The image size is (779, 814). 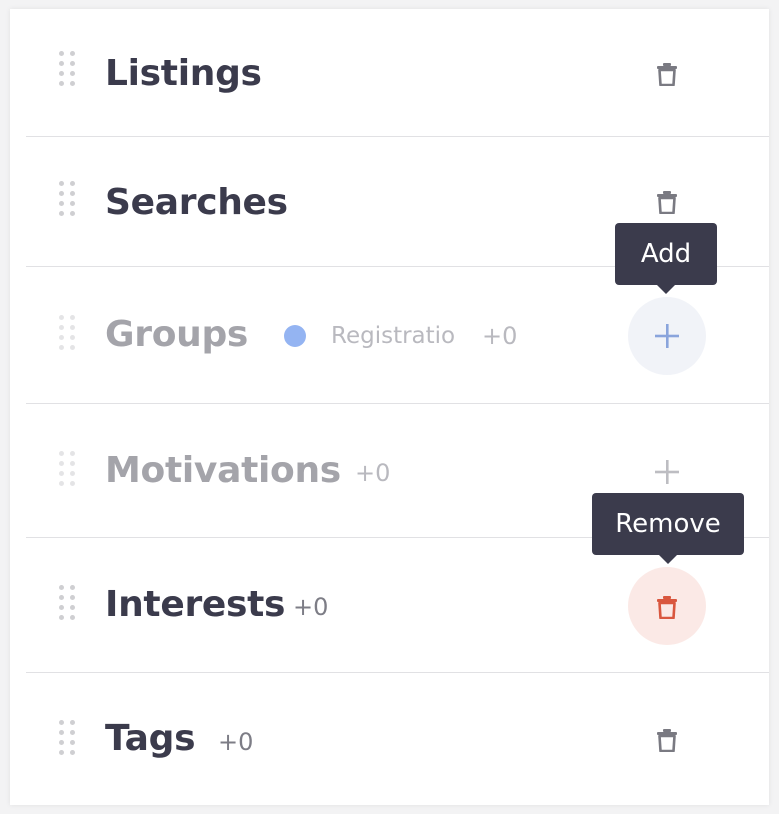 What do you see at coordinates (295, 336) in the screenshot?
I see `tag-color-dot` at bounding box center [295, 336].